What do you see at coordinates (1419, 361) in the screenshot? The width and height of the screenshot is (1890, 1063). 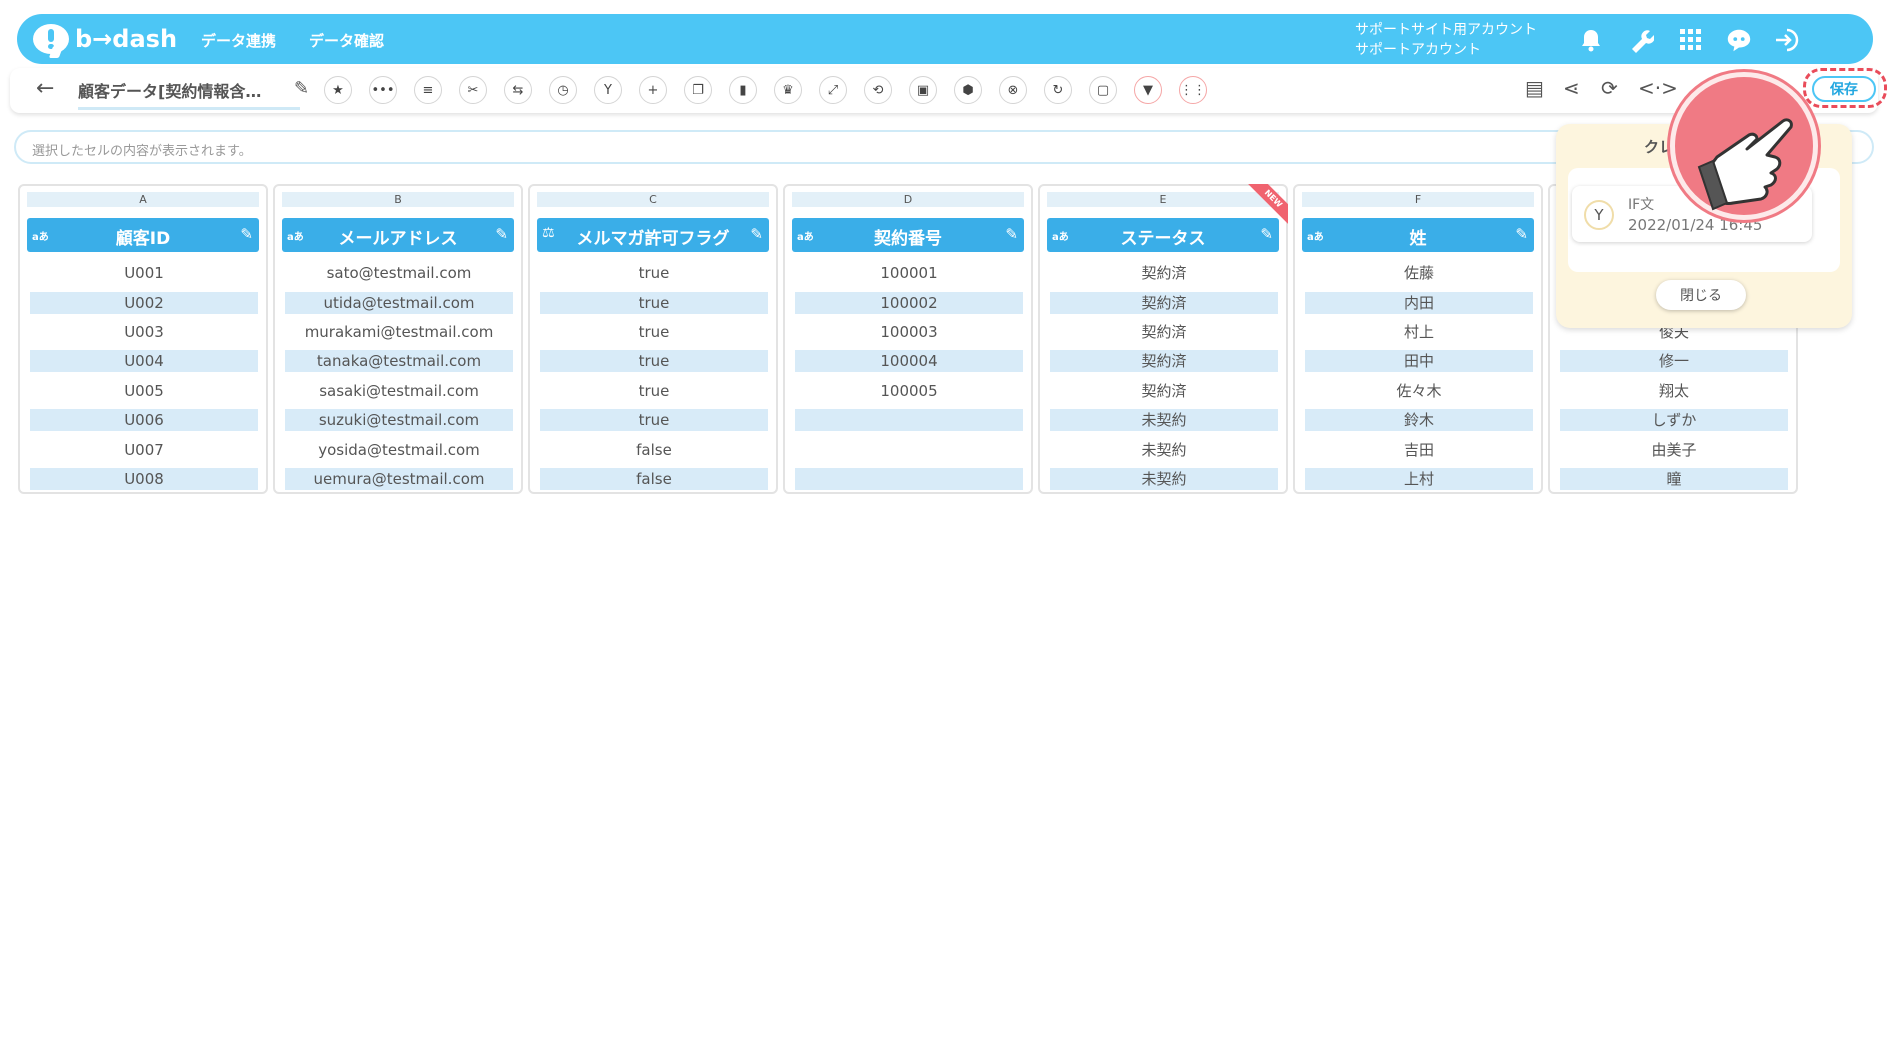 I see `table-cell: 田中` at bounding box center [1419, 361].